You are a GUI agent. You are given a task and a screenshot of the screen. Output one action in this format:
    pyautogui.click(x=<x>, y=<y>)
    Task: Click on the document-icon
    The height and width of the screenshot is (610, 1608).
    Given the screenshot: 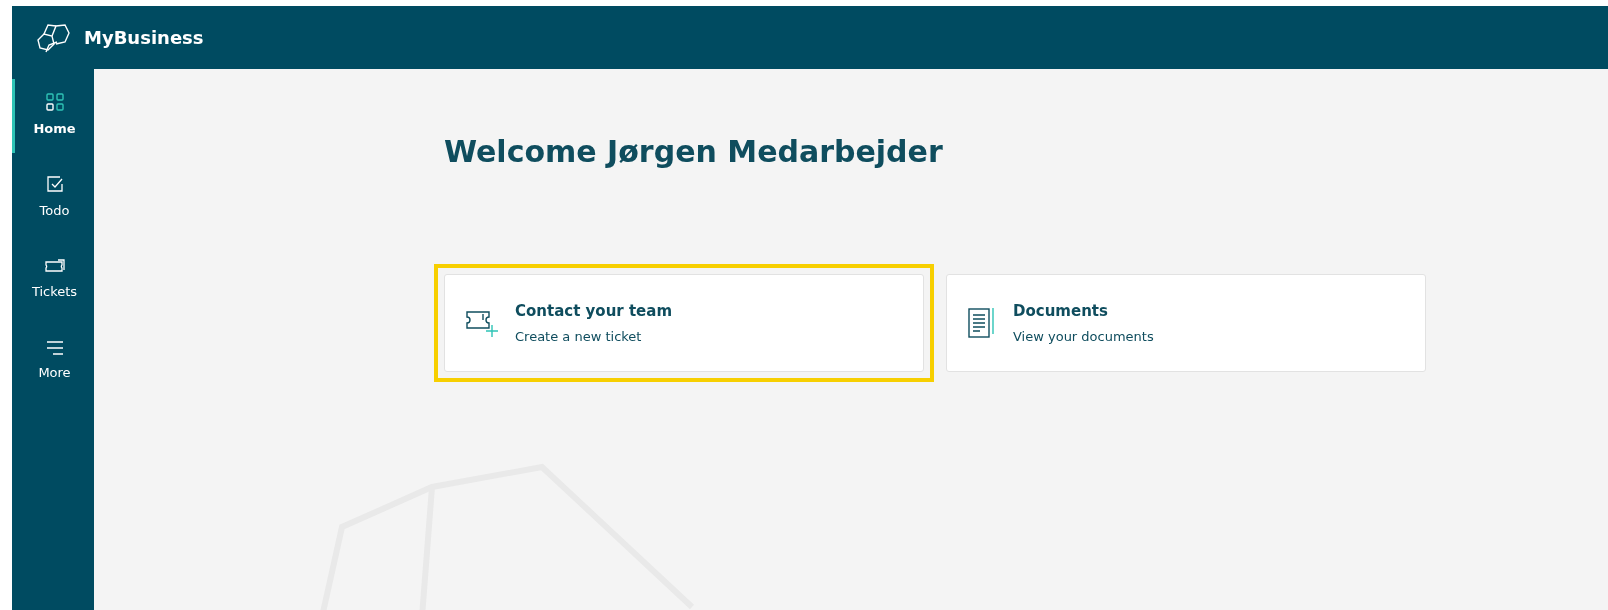 What is the action you would take?
    pyautogui.click(x=982, y=323)
    